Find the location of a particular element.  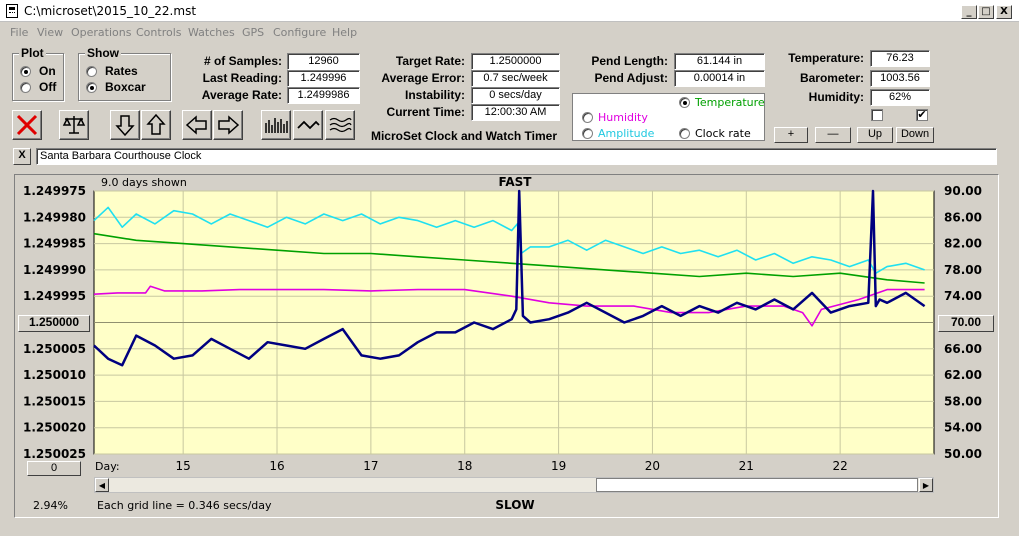

y-left-tick-label: 1.249990 is located at coordinates (54, 270).